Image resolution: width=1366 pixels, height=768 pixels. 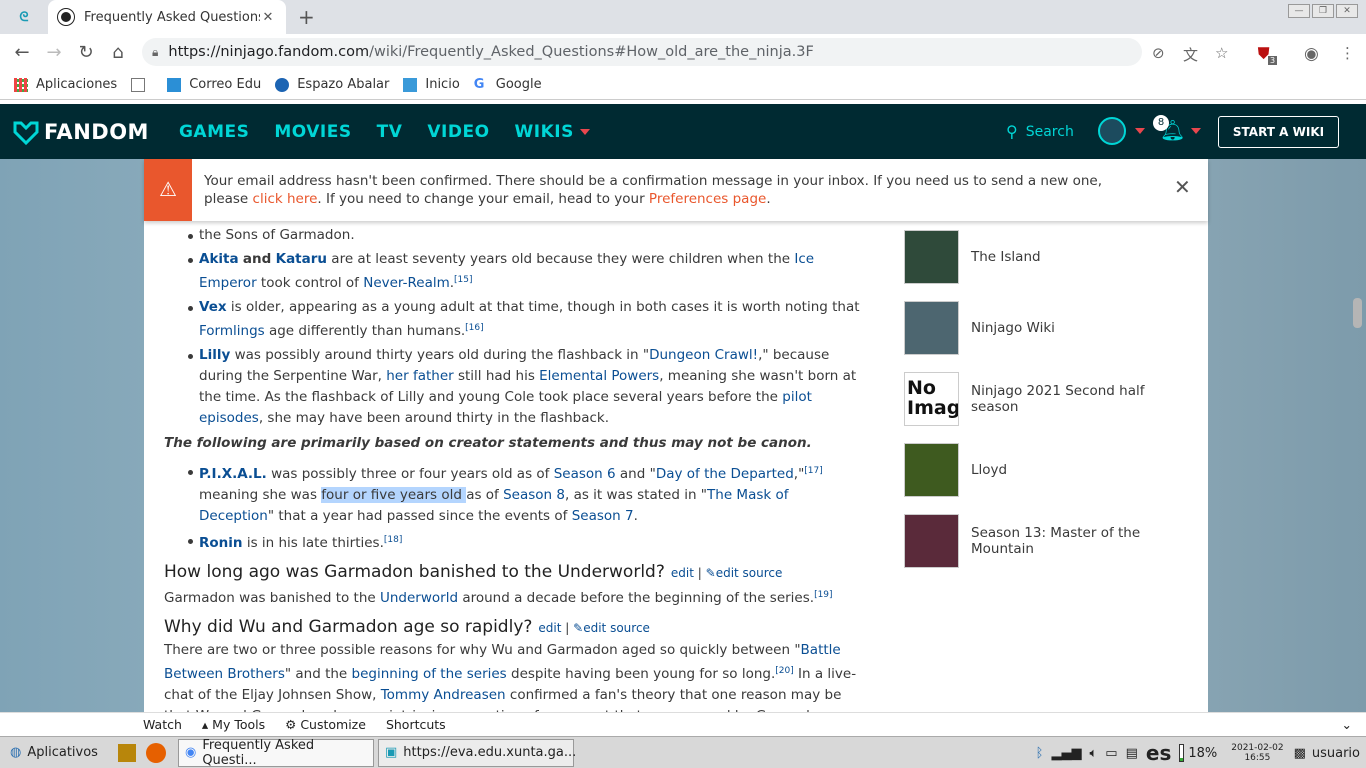 What do you see at coordinates (1111, 753) in the screenshot?
I see `display-icon: ▭` at bounding box center [1111, 753].